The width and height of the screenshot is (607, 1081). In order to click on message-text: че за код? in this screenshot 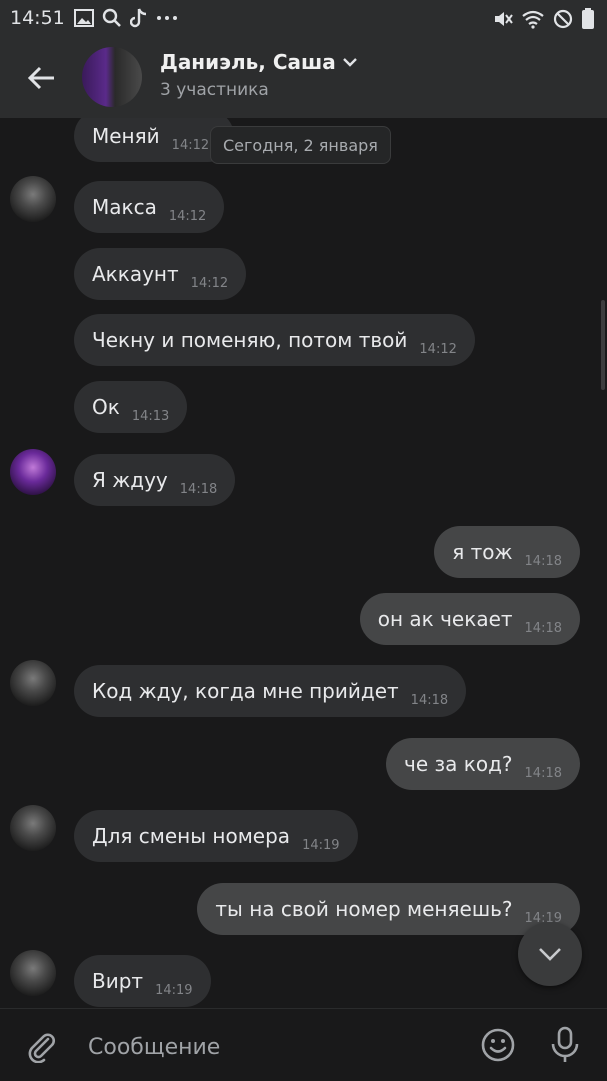, I will do `click(458, 764)`.